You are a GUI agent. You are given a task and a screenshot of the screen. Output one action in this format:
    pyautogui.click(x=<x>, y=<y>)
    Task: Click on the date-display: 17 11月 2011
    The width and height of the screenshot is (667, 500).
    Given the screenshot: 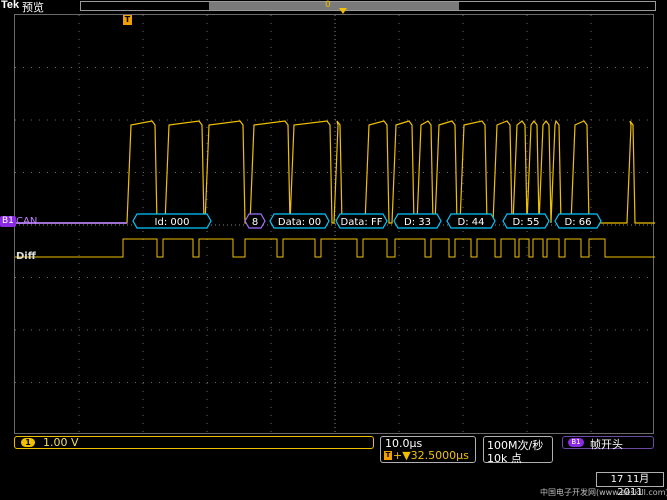 What is the action you would take?
    pyautogui.click(x=630, y=485)
    